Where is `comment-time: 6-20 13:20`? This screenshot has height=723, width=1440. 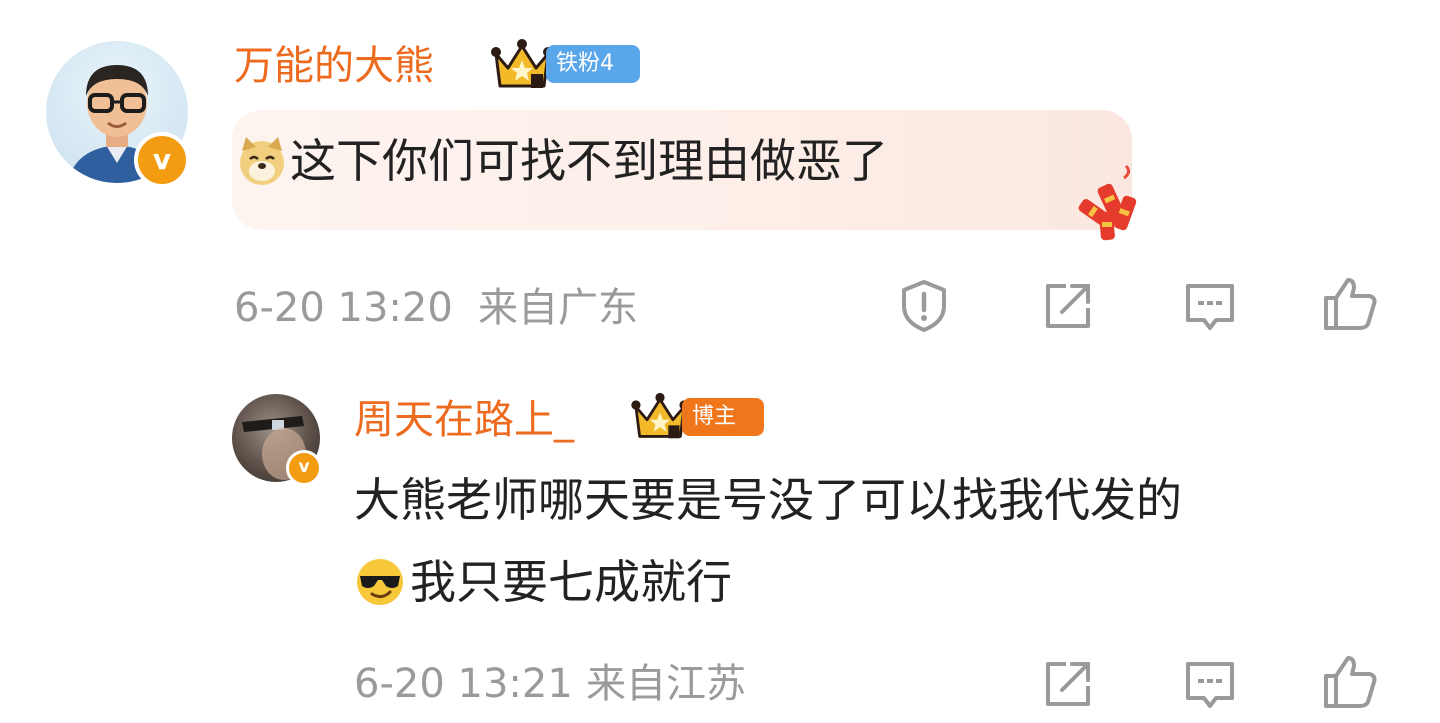
comment-time: 6-20 13:20 is located at coordinates (343, 308).